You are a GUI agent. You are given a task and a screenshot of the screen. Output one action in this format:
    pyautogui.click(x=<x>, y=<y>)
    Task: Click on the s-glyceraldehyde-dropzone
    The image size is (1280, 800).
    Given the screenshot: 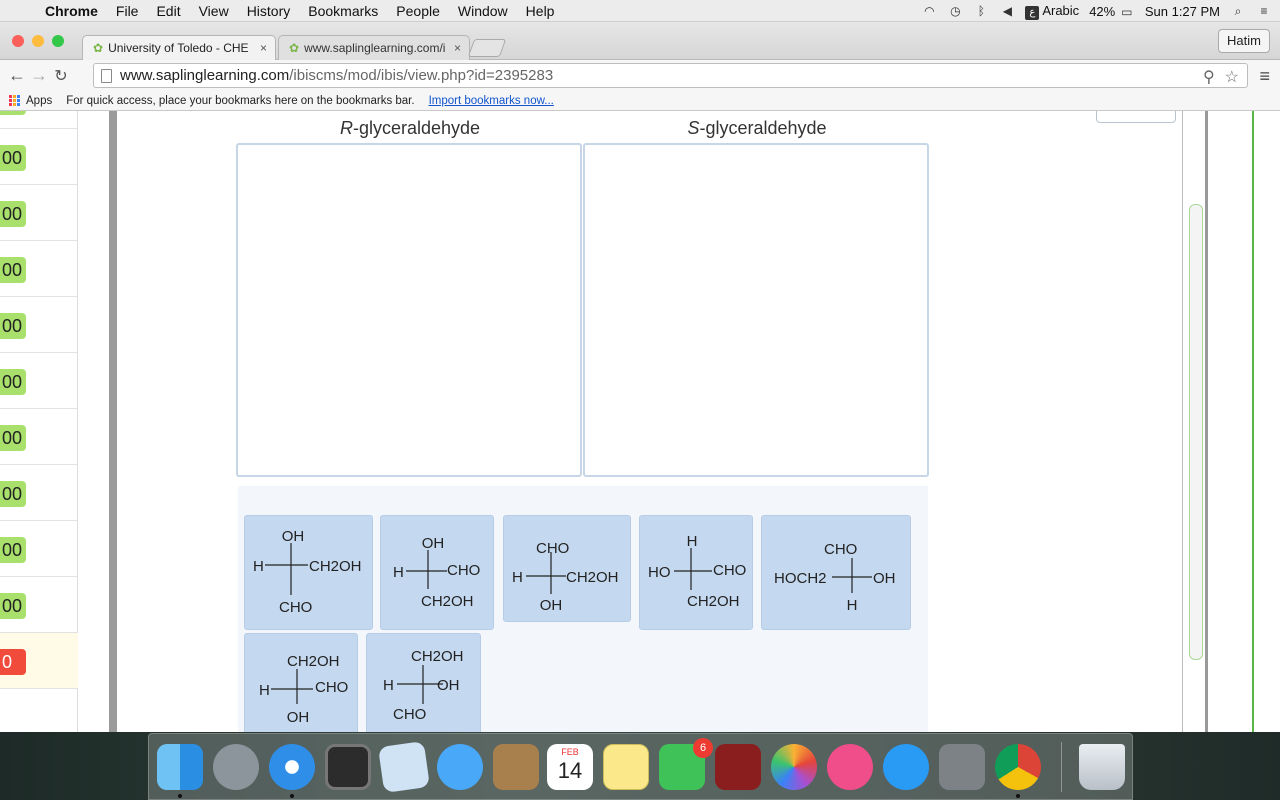 What is the action you would take?
    pyautogui.click(x=756, y=310)
    